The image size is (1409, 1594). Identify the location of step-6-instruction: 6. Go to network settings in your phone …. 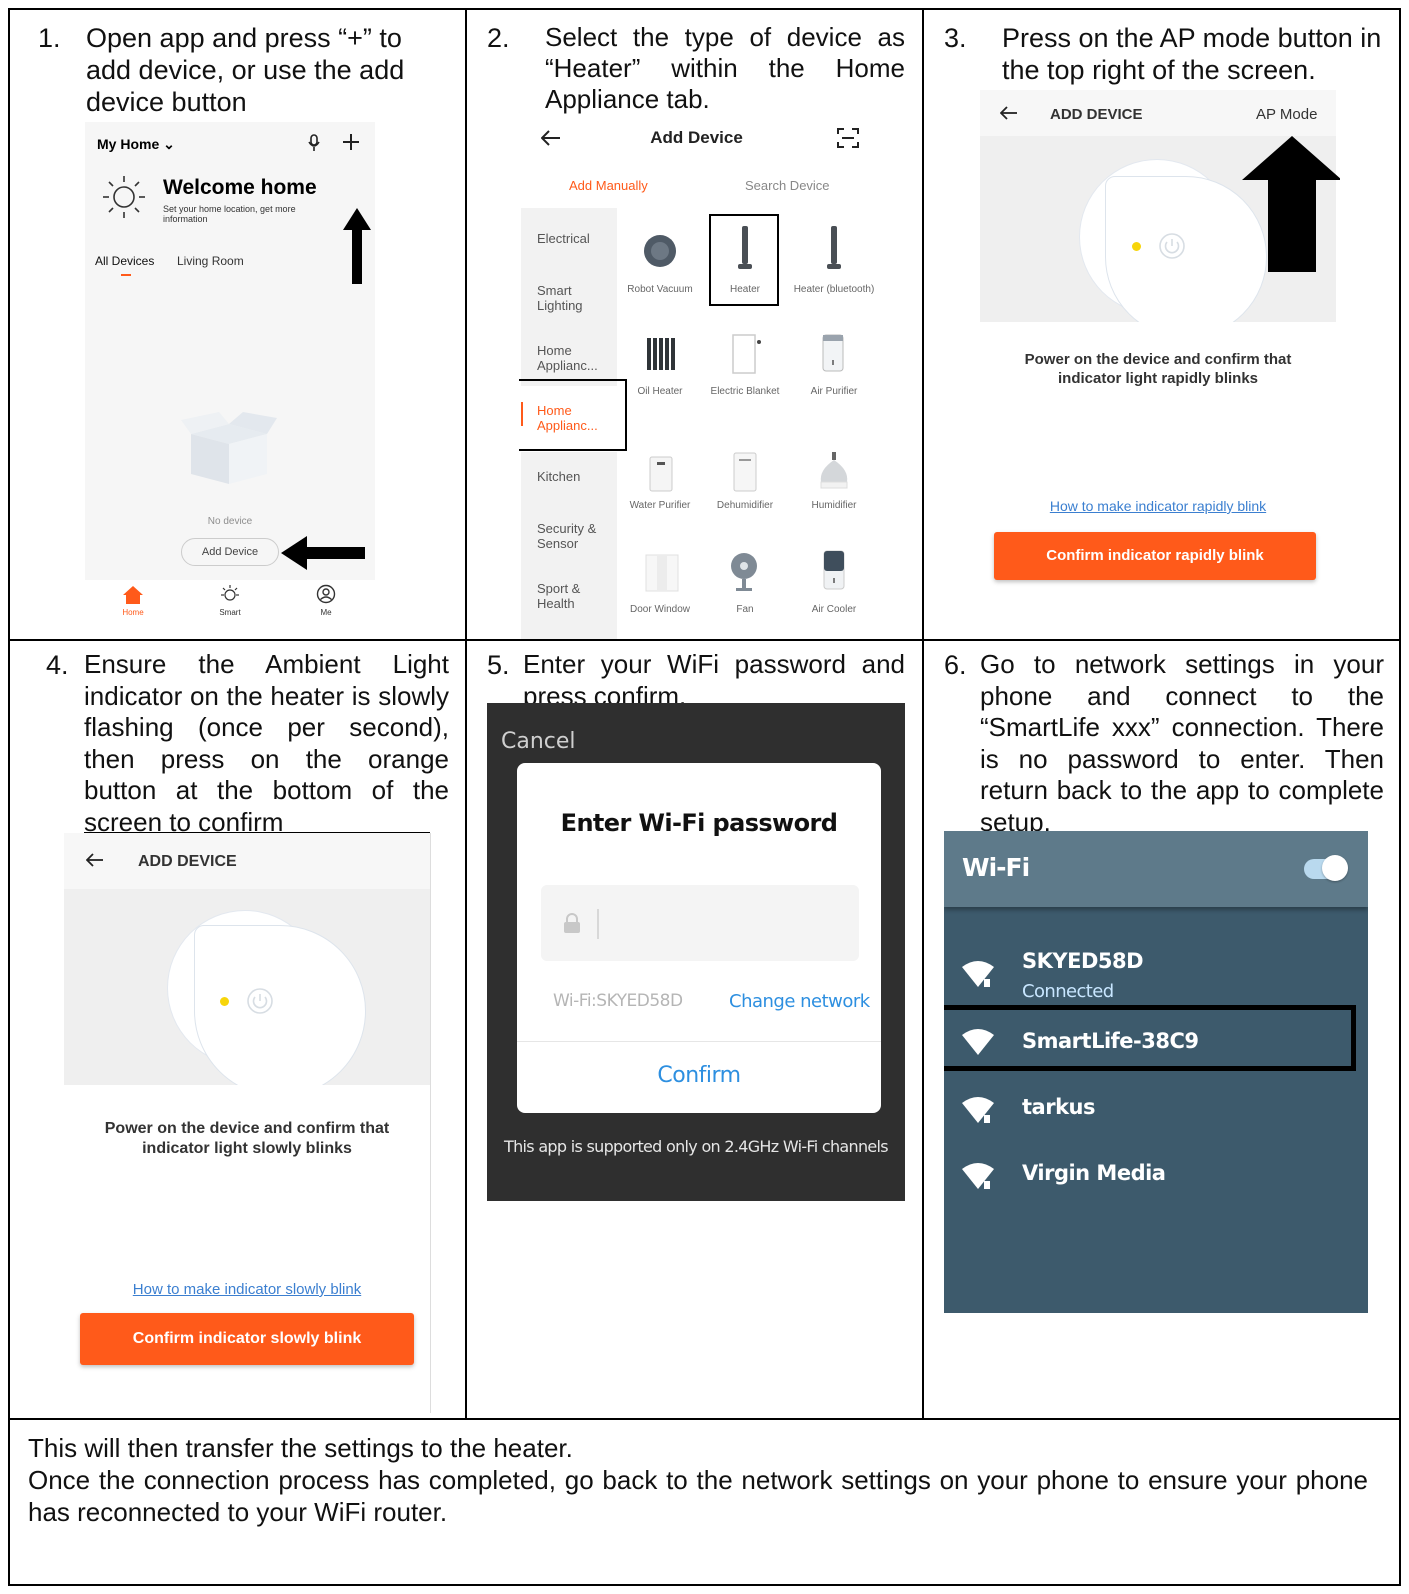
(1164, 743).